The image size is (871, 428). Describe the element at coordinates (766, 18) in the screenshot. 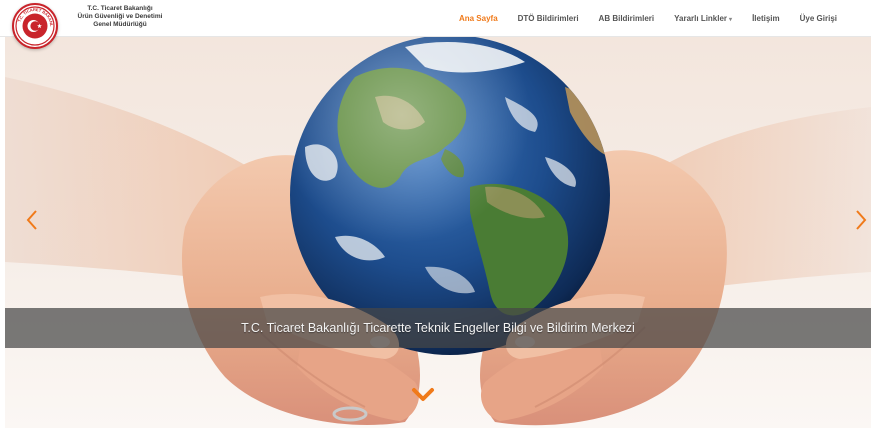

I see `nav-item-iletisim: İletişim` at that location.